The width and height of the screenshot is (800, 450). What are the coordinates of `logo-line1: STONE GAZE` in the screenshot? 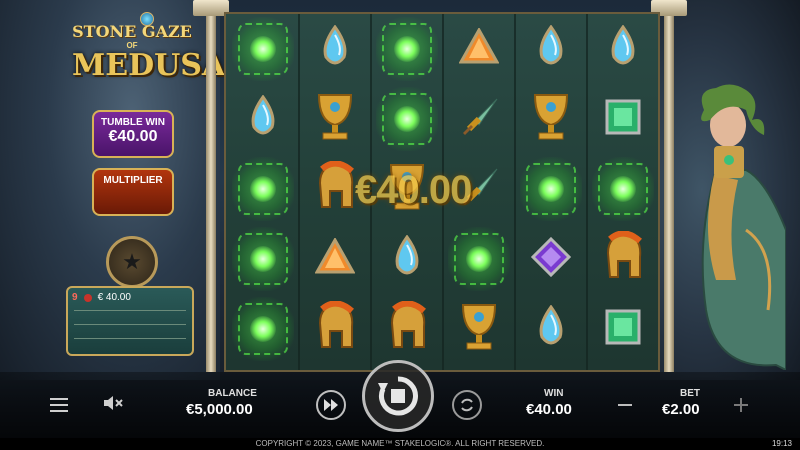 It's located at (132, 31).